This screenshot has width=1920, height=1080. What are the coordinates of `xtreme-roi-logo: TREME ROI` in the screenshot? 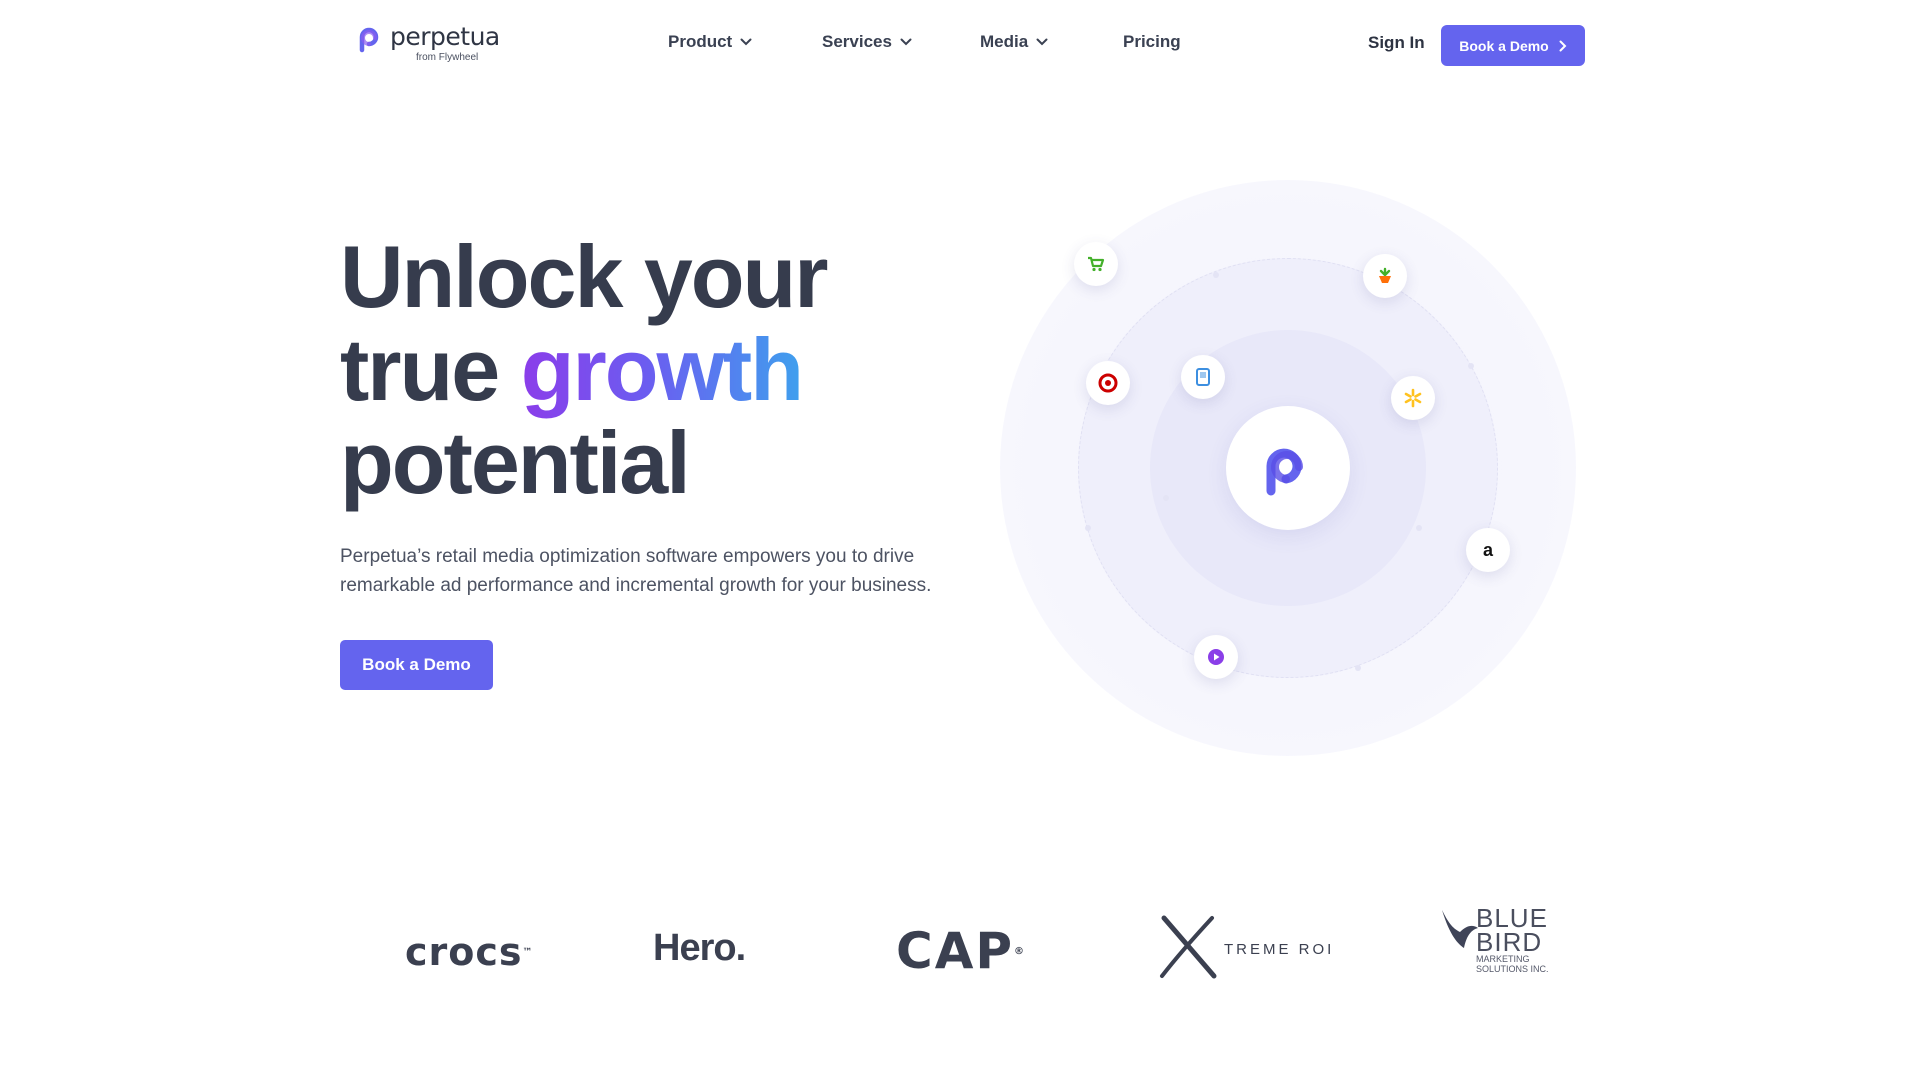 It's located at (1246, 947).